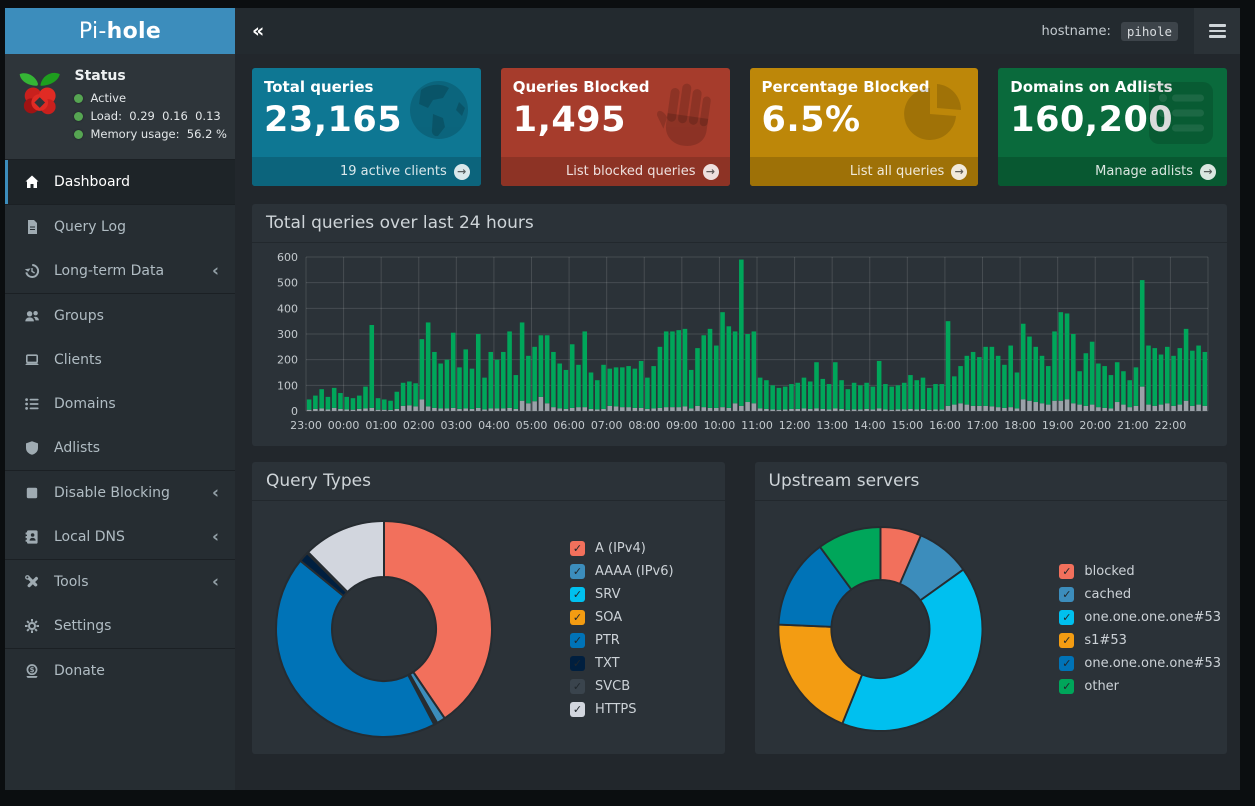 This screenshot has width=1255, height=806. What do you see at coordinates (622, 709) in the screenshot?
I see `legend-item-https: ✓ HTTPS` at bounding box center [622, 709].